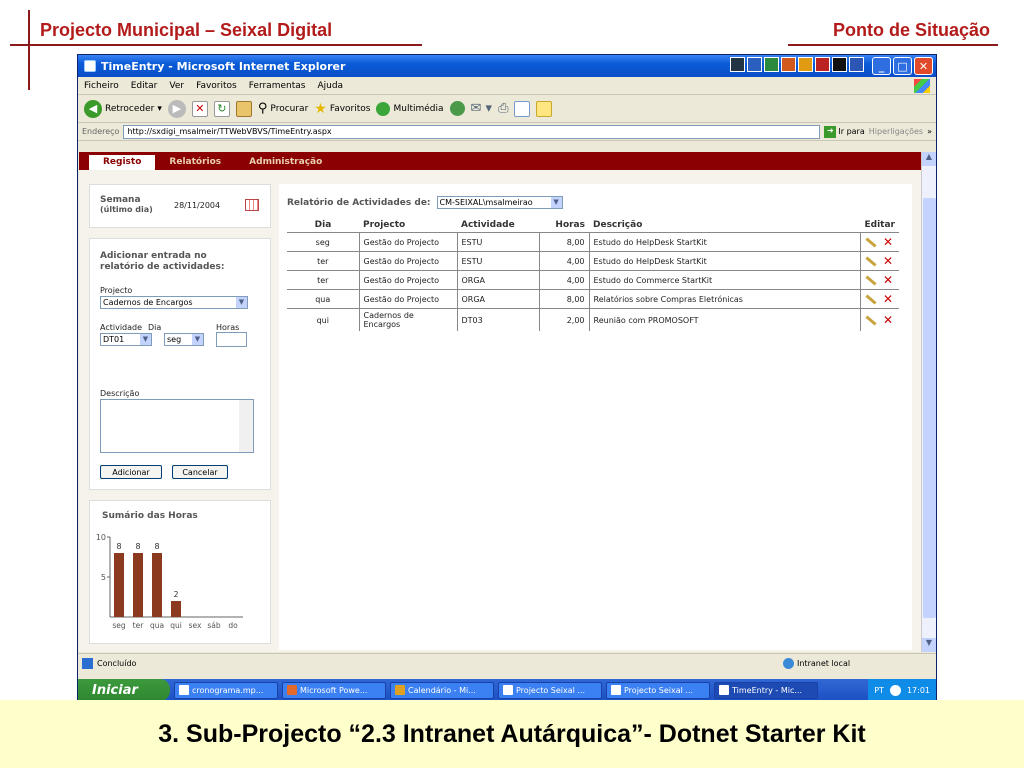 The image size is (1024, 768). Describe the element at coordinates (122, 162) in the screenshot. I see `tab-registo: Registo` at that location.